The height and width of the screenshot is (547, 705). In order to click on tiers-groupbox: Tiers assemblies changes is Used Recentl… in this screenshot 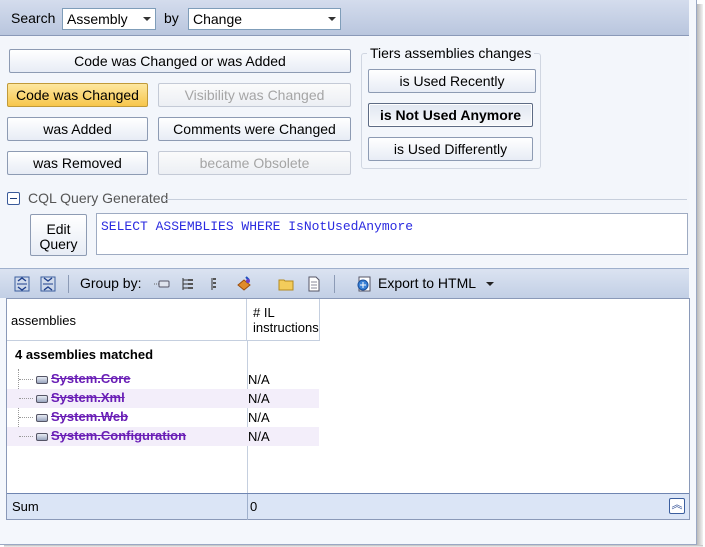, I will do `click(451, 107)`.